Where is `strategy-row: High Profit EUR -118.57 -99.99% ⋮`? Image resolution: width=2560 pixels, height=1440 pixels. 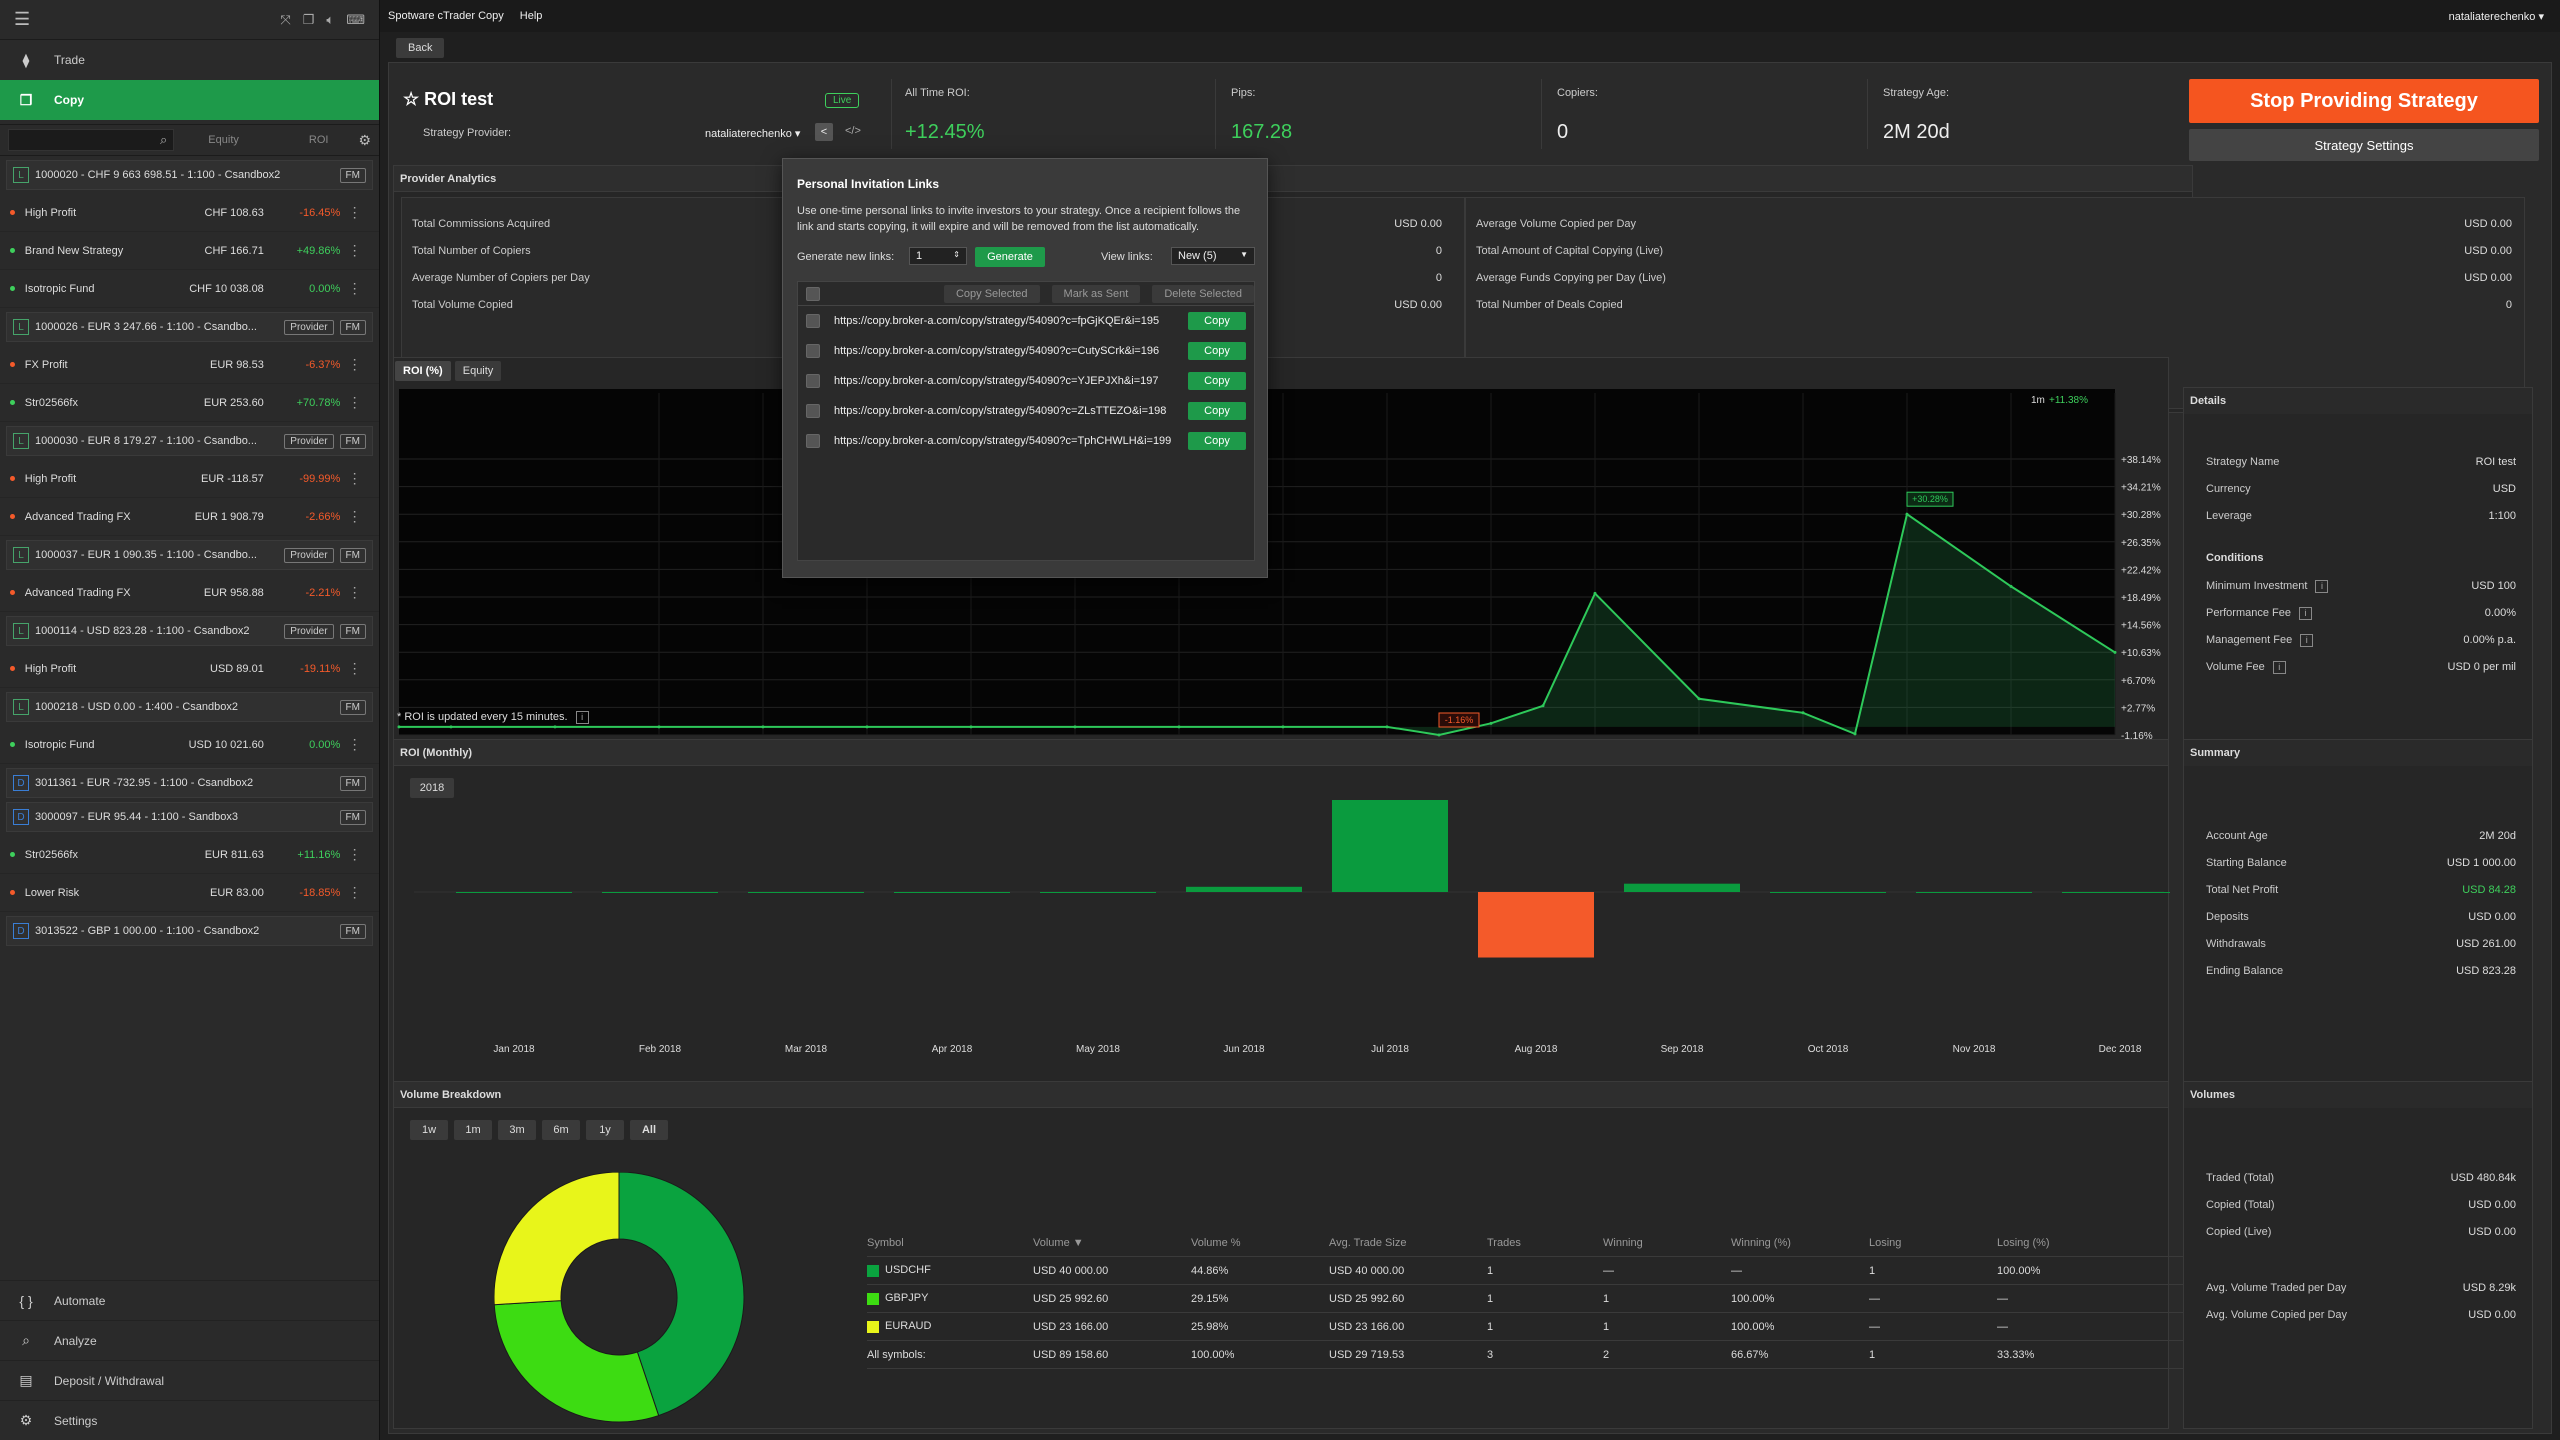
strategy-row: High Profit EUR -118.57 -99.99% ⋮ is located at coordinates (189, 479).